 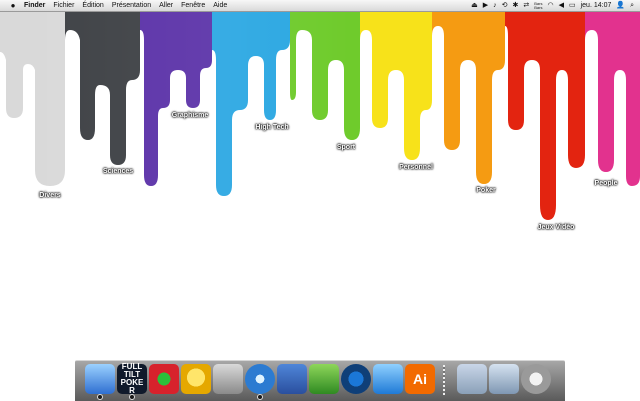 What do you see at coordinates (193, 5) in the screenshot?
I see `menu-fenetre: Fenêtre` at bounding box center [193, 5].